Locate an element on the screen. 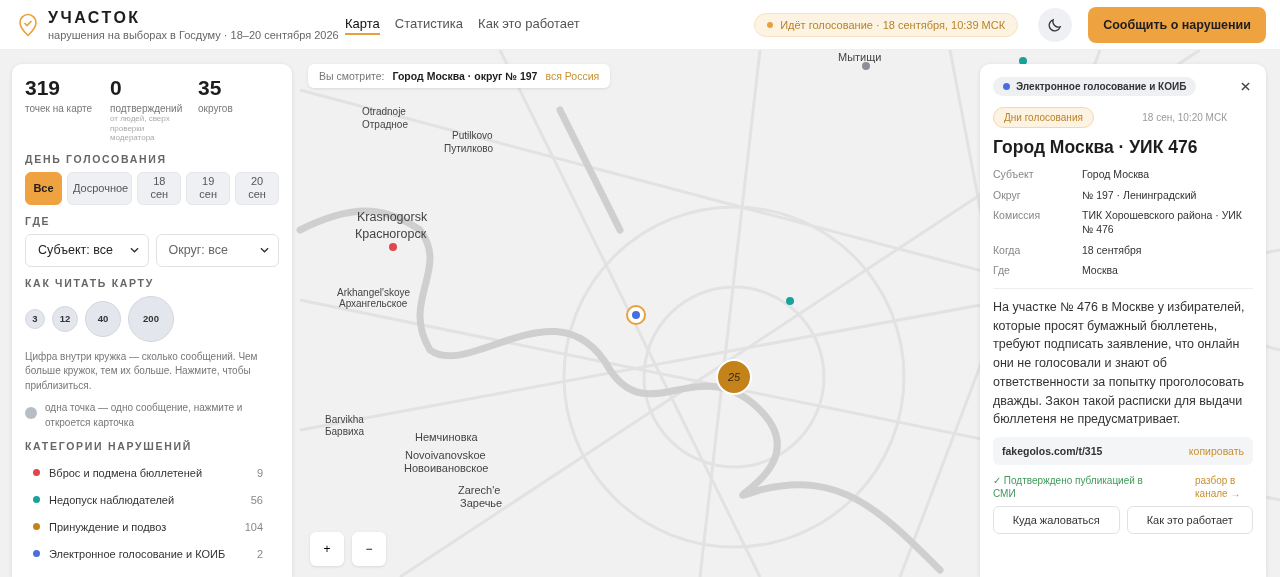 The image size is (1280, 577). cluster-size-sample: 3 is located at coordinates (35, 318).